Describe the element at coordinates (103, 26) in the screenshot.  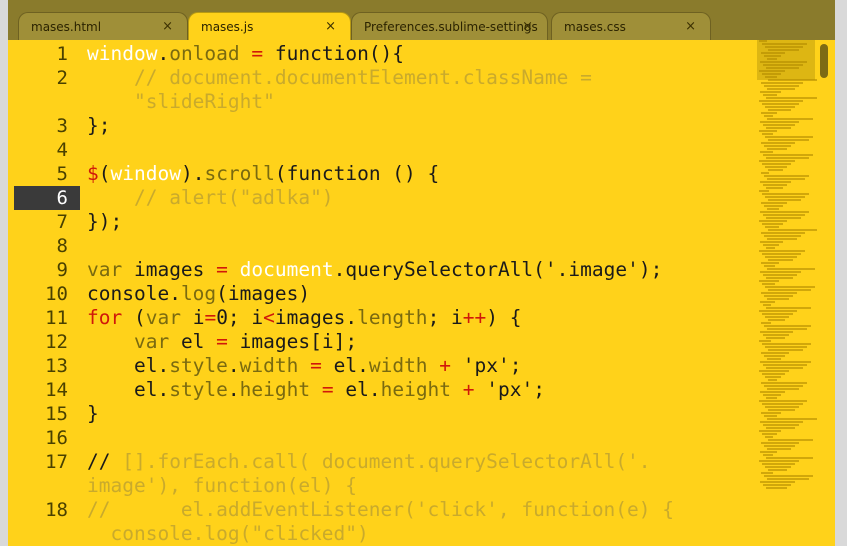
I see `tab-mases-html: mases.html ×` at that location.